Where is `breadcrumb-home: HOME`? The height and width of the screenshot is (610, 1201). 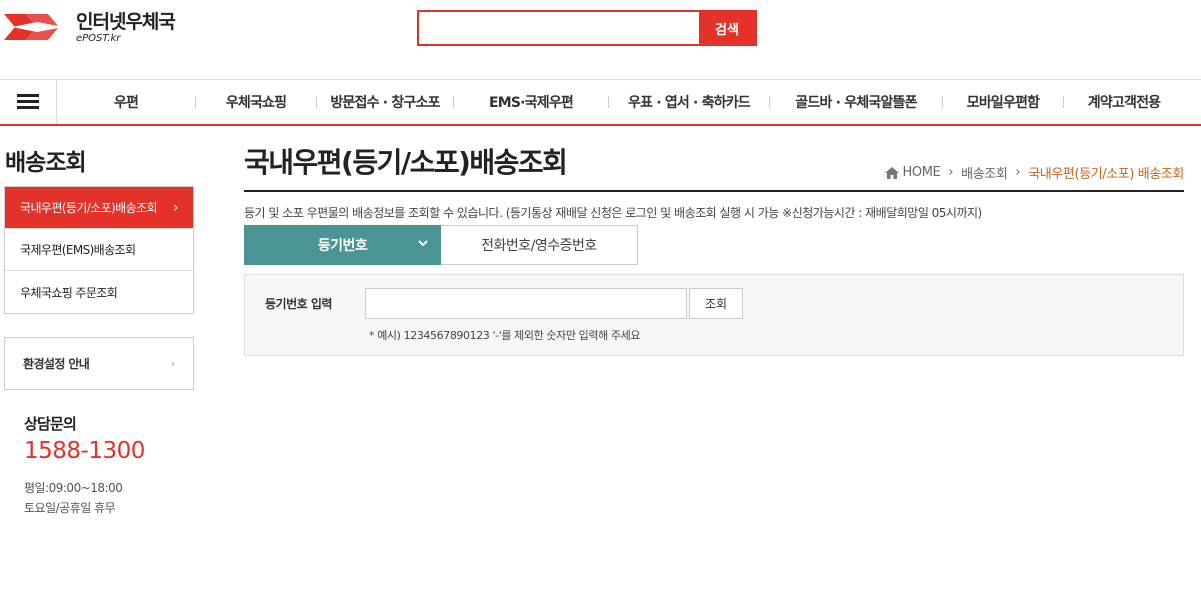 breadcrumb-home: HOME is located at coordinates (922, 172).